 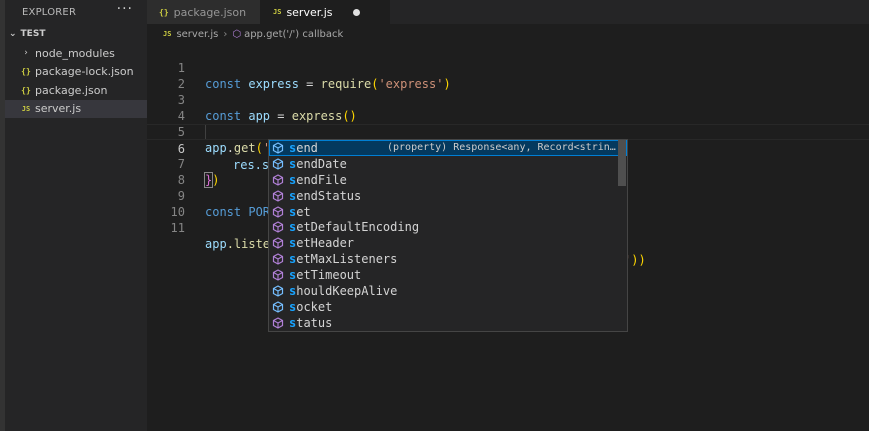 I want to click on line-number: 11, so click(x=177, y=228).